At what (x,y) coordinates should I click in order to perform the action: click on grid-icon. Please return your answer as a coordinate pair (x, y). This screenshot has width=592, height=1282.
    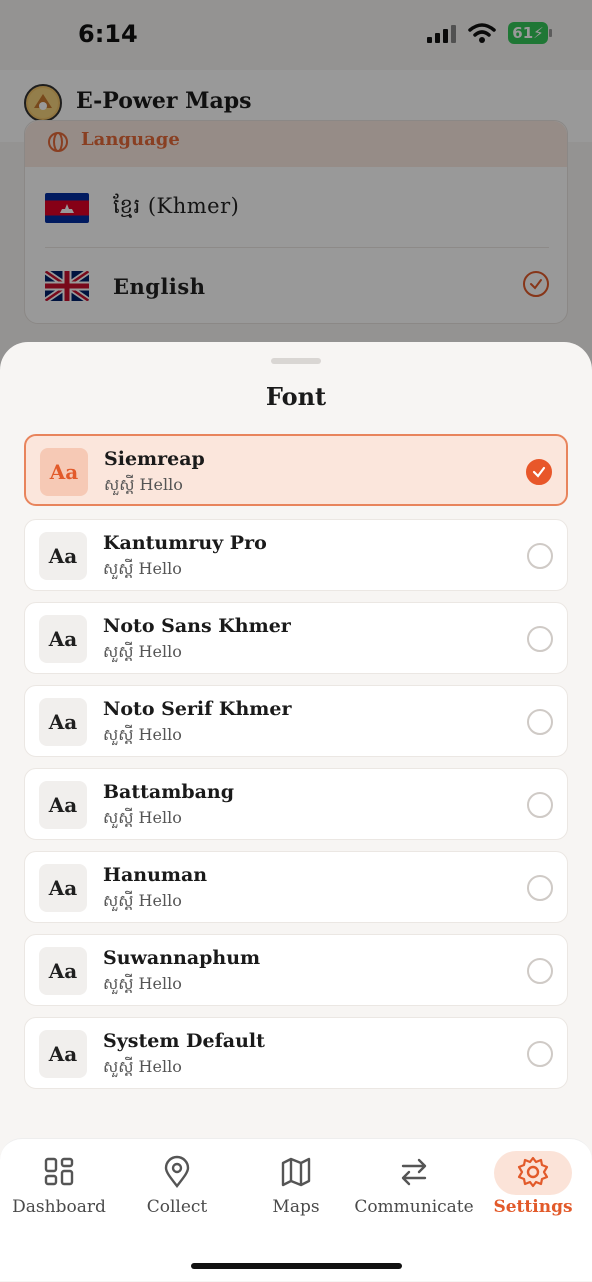
    Looking at the image, I should click on (59, 1171).